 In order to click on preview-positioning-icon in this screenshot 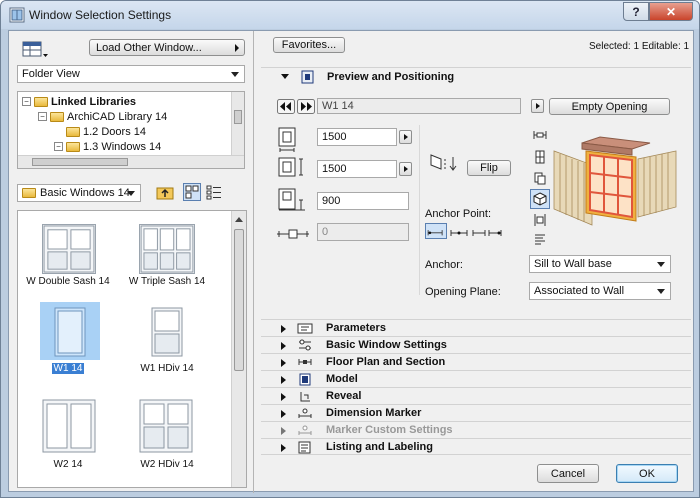, I will do `click(307, 77)`.